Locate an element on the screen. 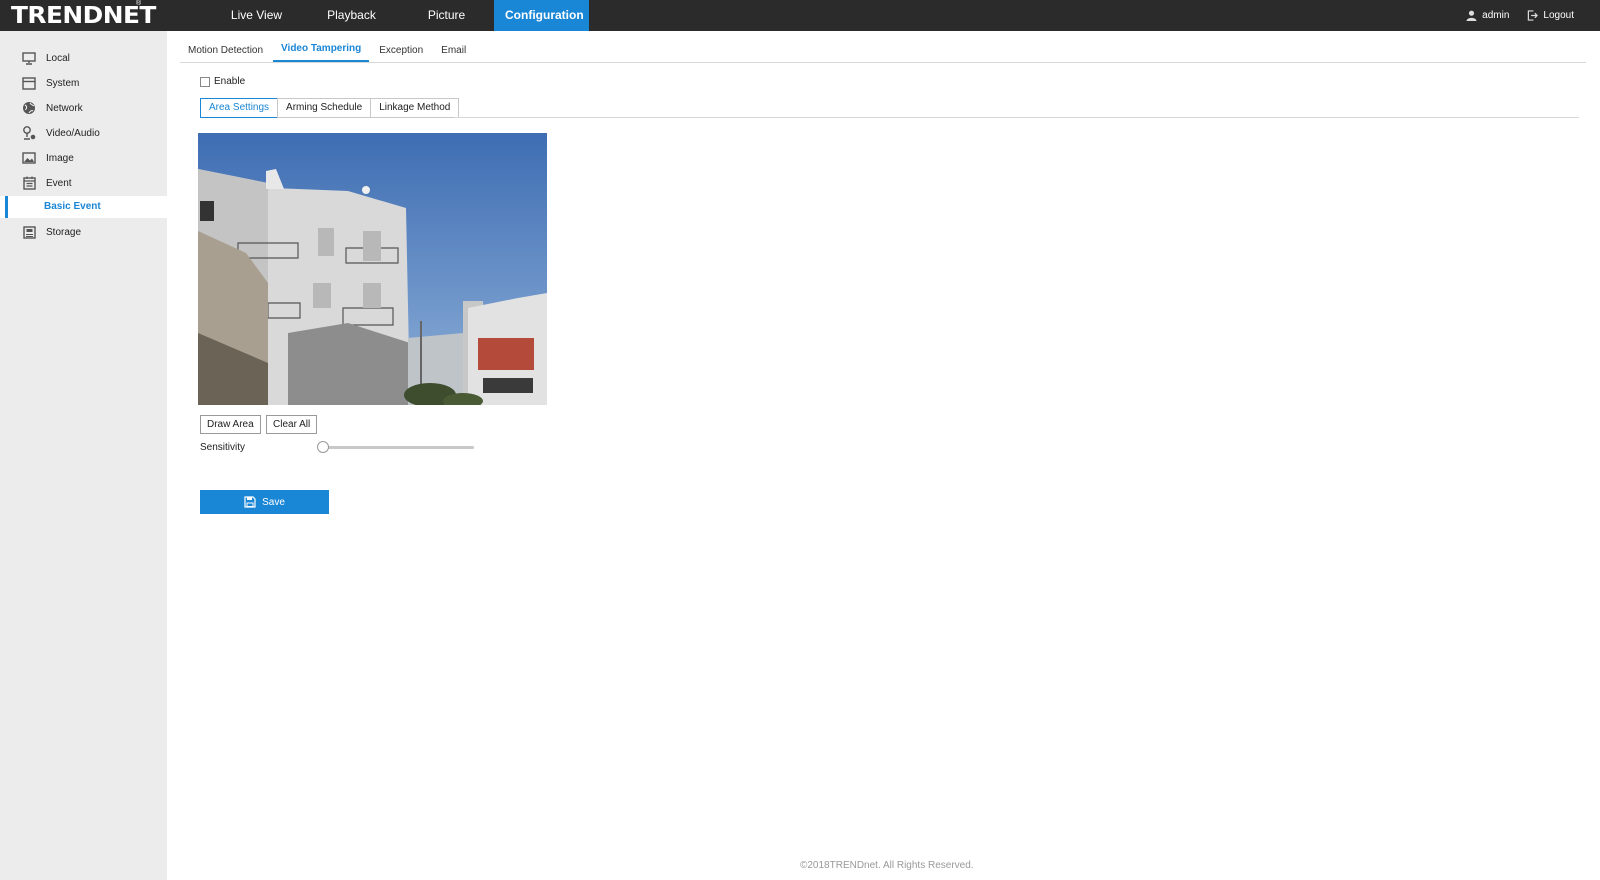  subtab-area-settings: Area Settings is located at coordinates (239, 108).